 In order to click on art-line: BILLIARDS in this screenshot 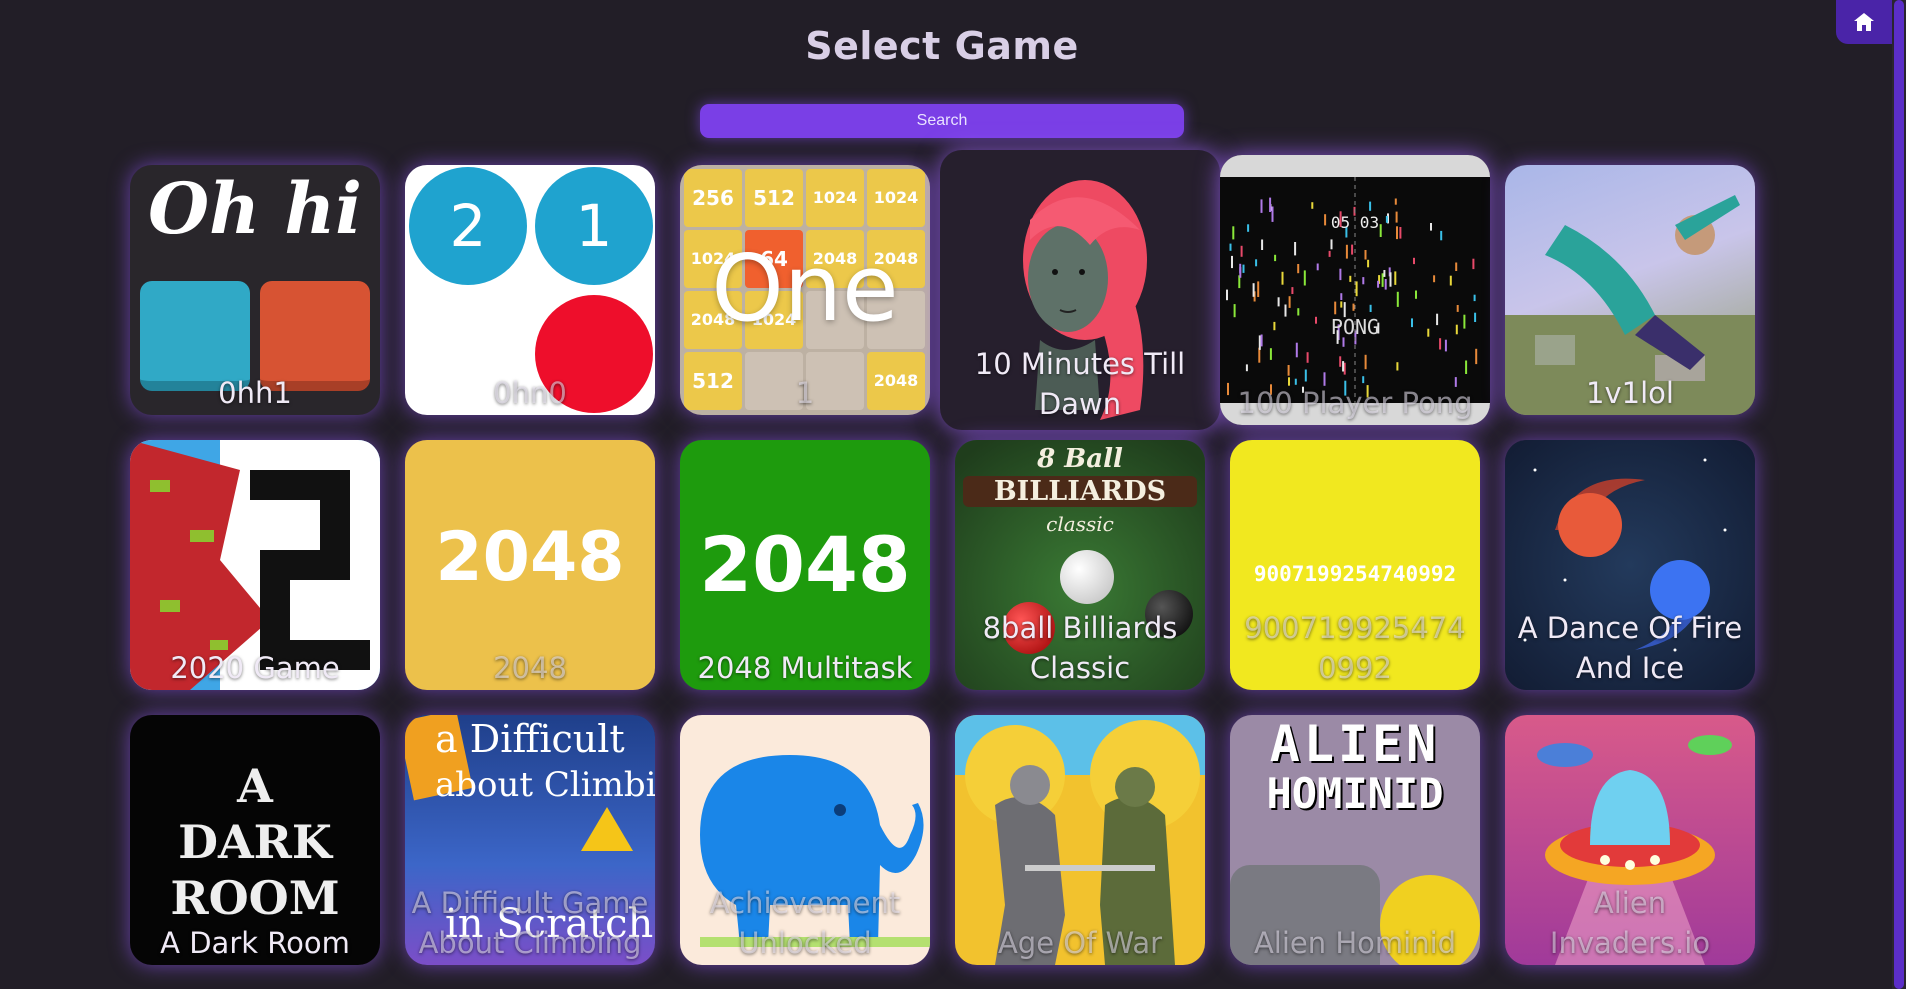, I will do `click(1080, 491)`.